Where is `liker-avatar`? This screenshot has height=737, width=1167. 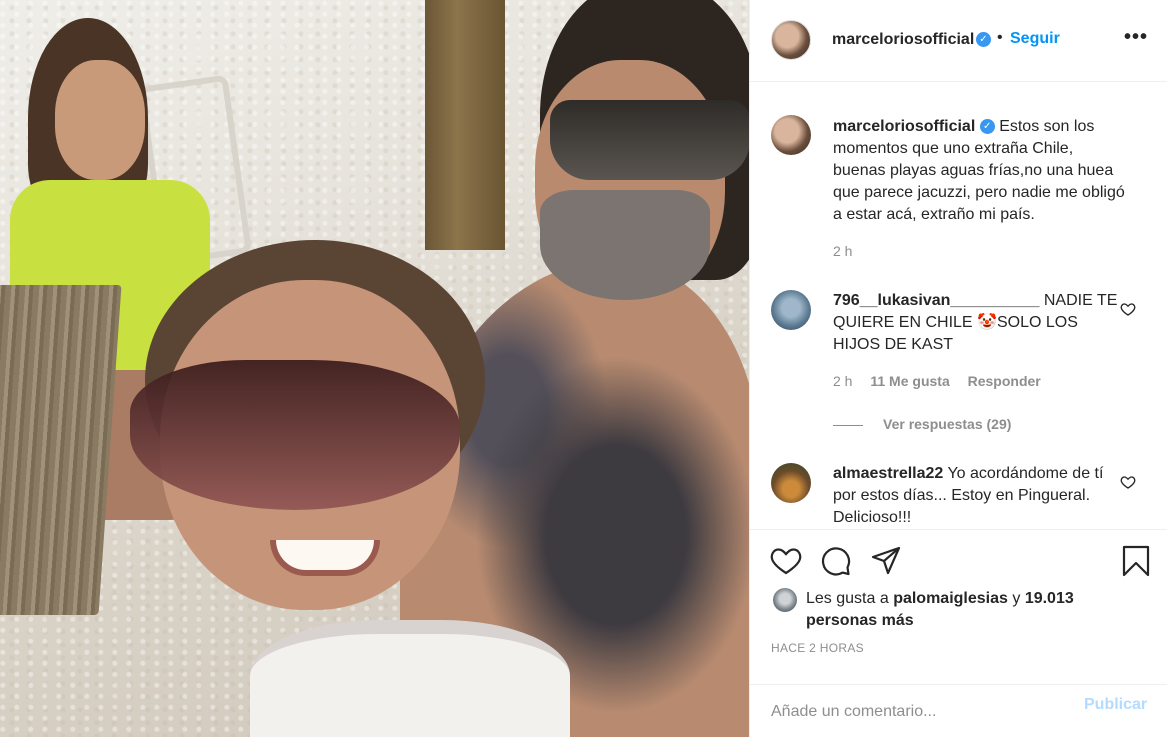
liker-avatar is located at coordinates (785, 600).